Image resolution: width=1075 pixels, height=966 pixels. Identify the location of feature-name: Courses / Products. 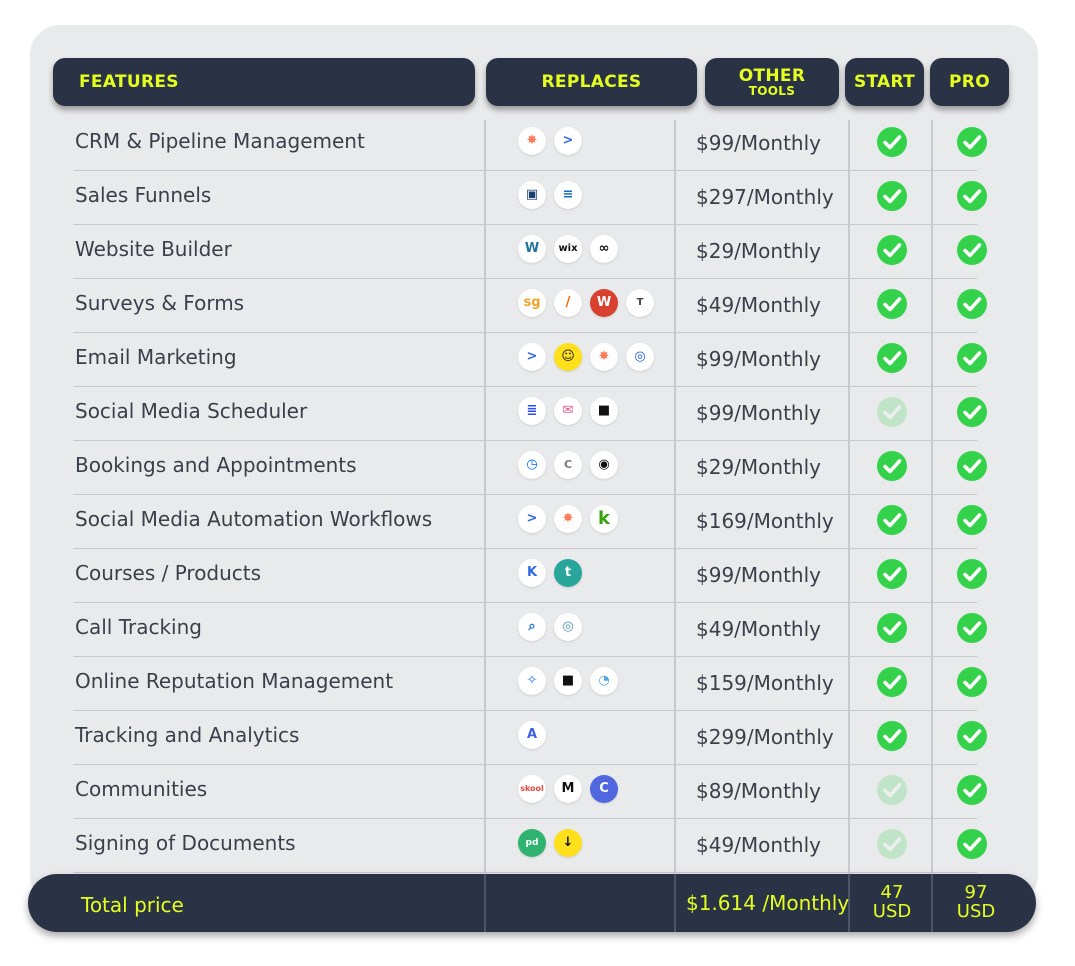
(168, 573).